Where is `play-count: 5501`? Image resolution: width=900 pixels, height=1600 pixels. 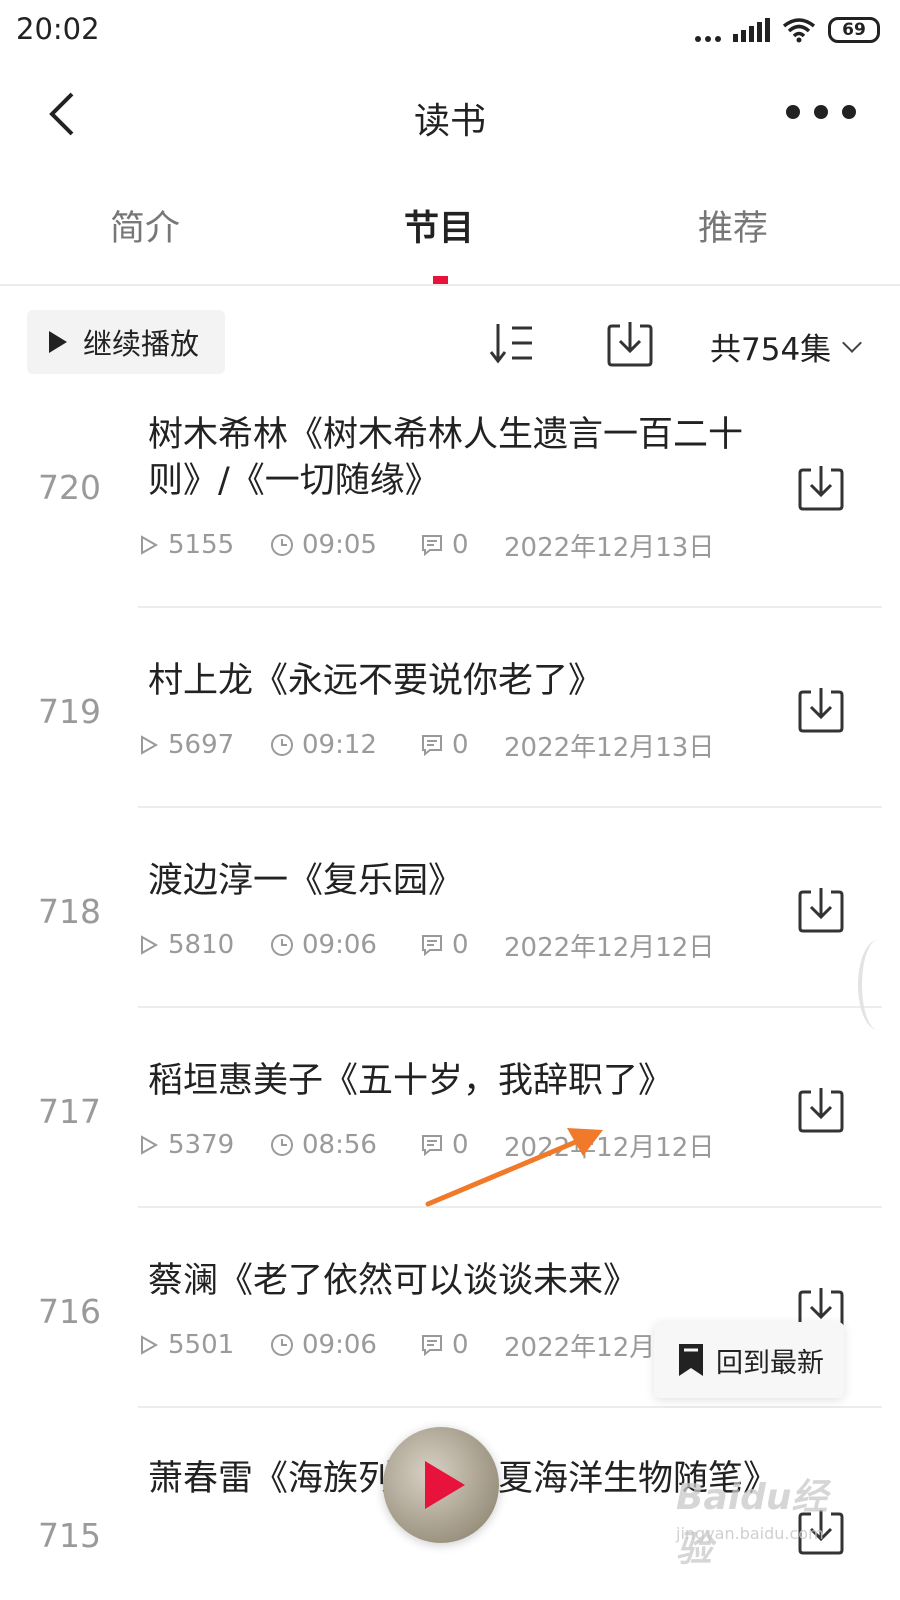 play-count: 5501 is located at coordinates (197, 1345).